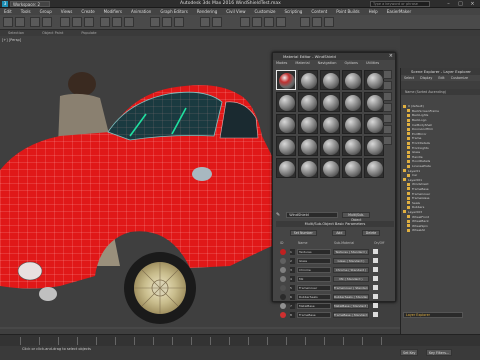  Describe the element at coordinates (356, 216) in the screenshot. I see `material-type-button: Multi/Sub-Object` at that location.